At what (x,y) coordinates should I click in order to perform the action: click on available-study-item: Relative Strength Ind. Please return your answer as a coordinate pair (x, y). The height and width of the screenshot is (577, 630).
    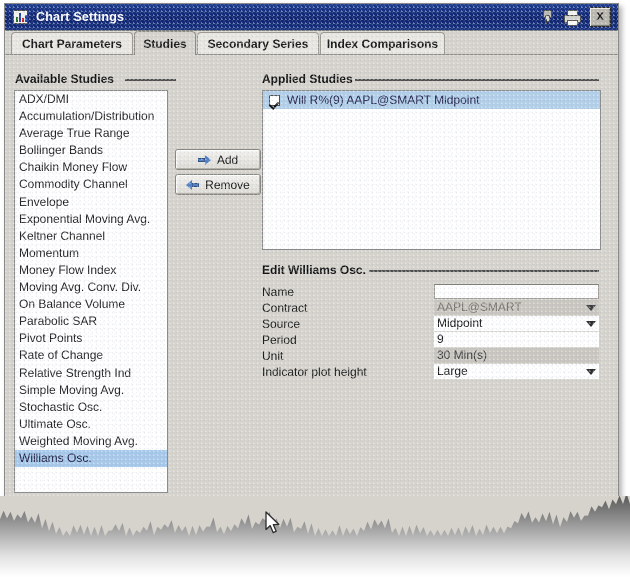
    Looking at the image, I should click on (91, 373).